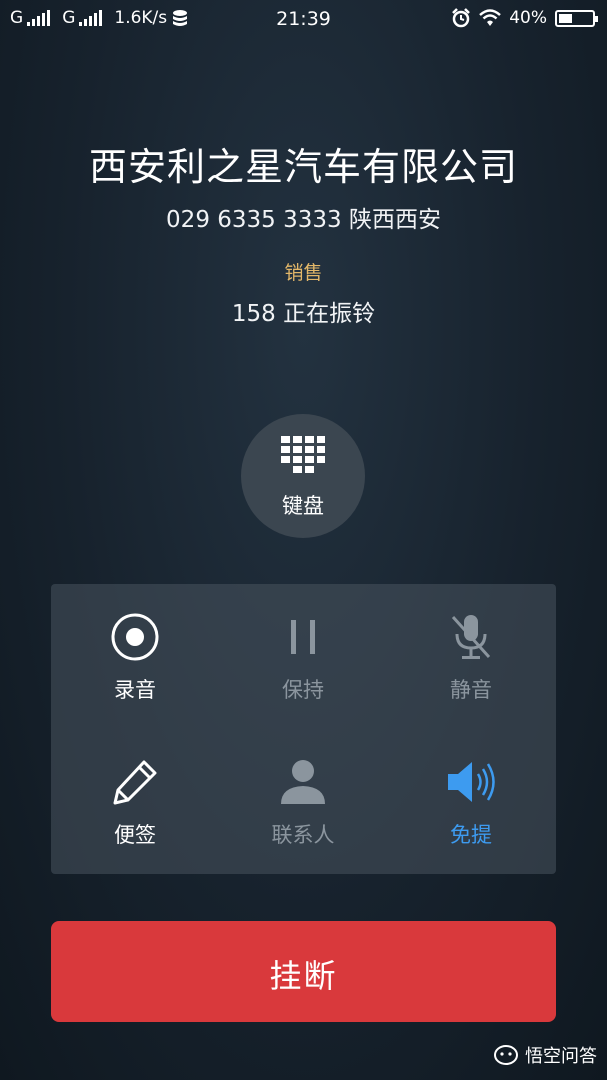 This screenshot has width=607, height=1080. What do you see at coordinates (506, 1055) in the screenshot?
I see `watermark-logo-icon` at bounding box center [506, 1055].